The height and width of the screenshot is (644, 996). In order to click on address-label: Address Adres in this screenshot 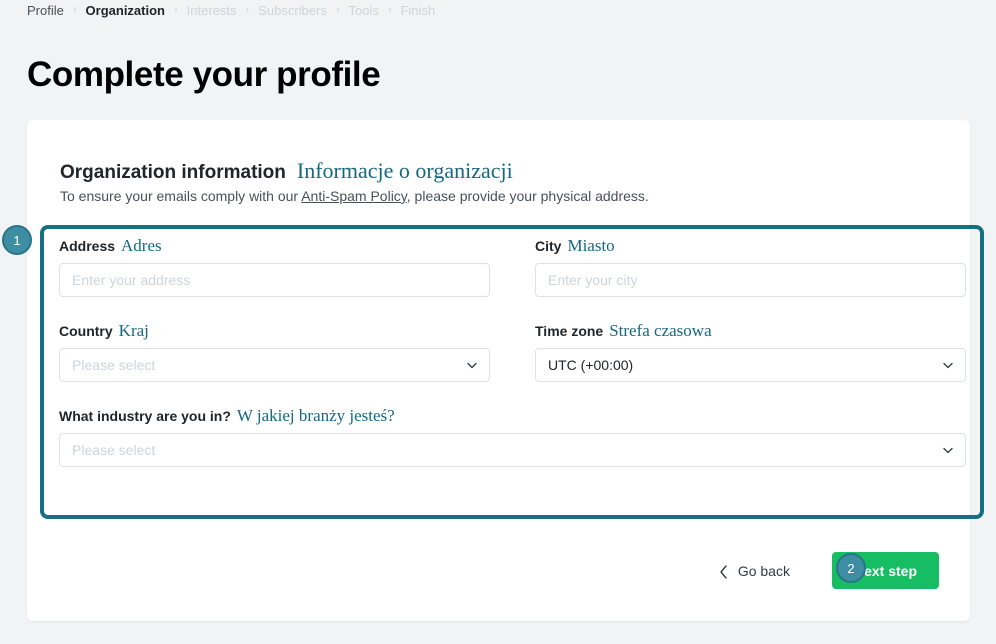, I will do `click(274, 246)`.